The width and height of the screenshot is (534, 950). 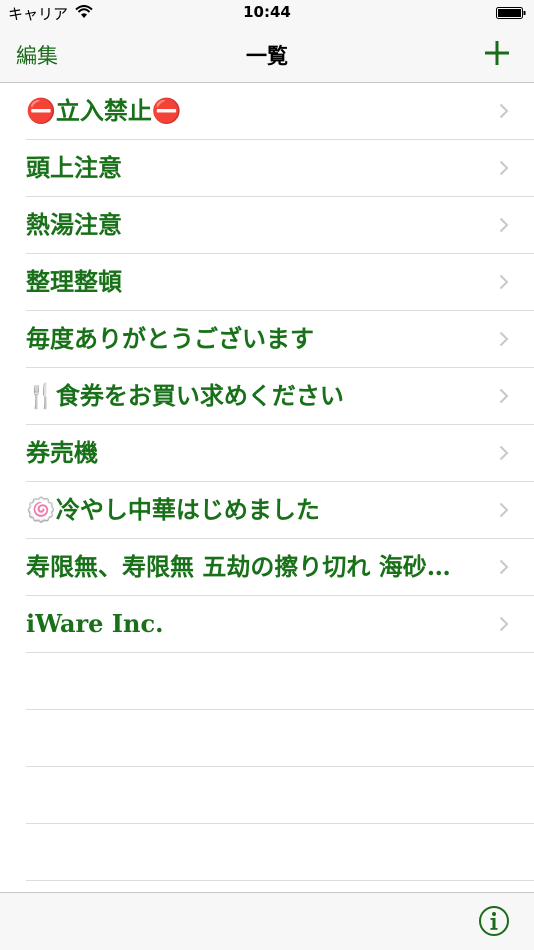 What do you see at coordinates (280, 225) in the screenshot?
I see `list-item: 熱湯注意` at bounding box center [280, 225].